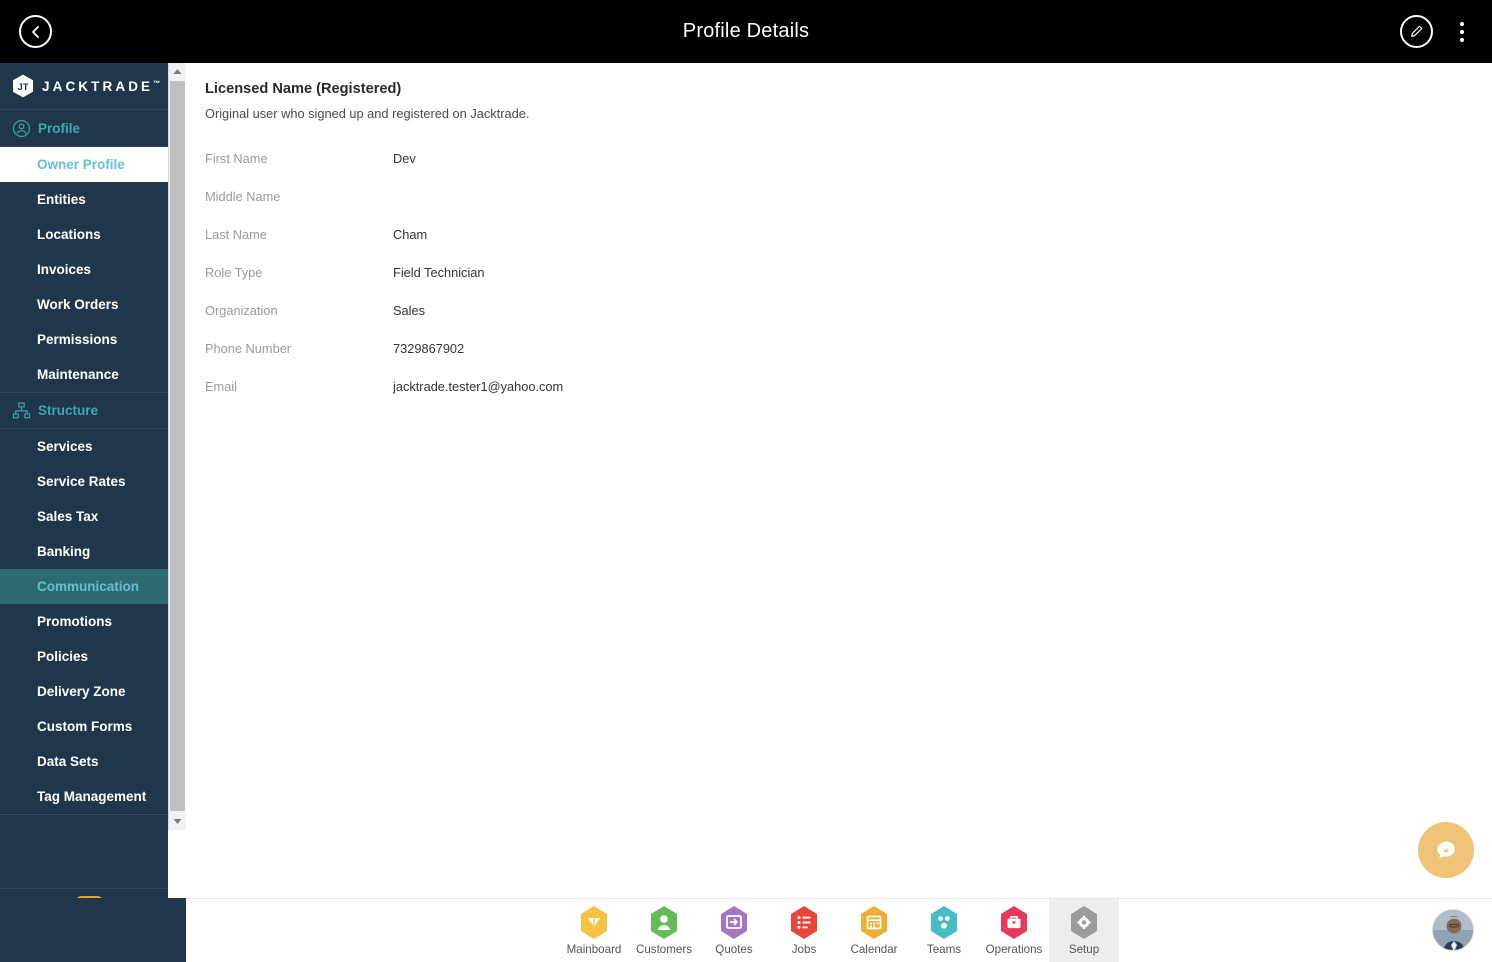  I want to click on sidebar-group-structure: Structure, so click(84, 410).